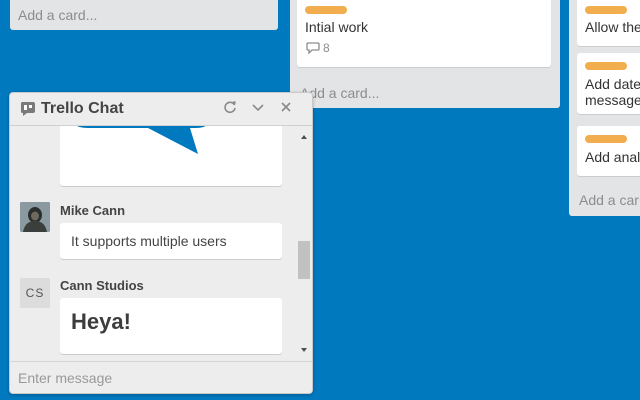 The height and width of the screenshot is (400, 640). I want to click on scroll-down-arrow, so click(304, 350).